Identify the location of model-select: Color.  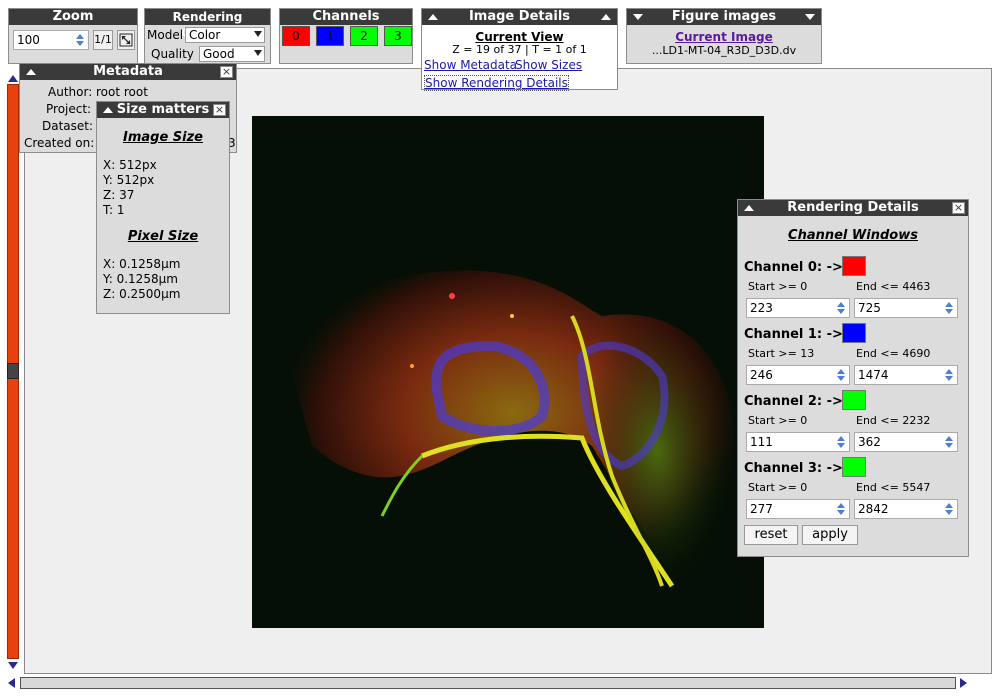
(225, 35).